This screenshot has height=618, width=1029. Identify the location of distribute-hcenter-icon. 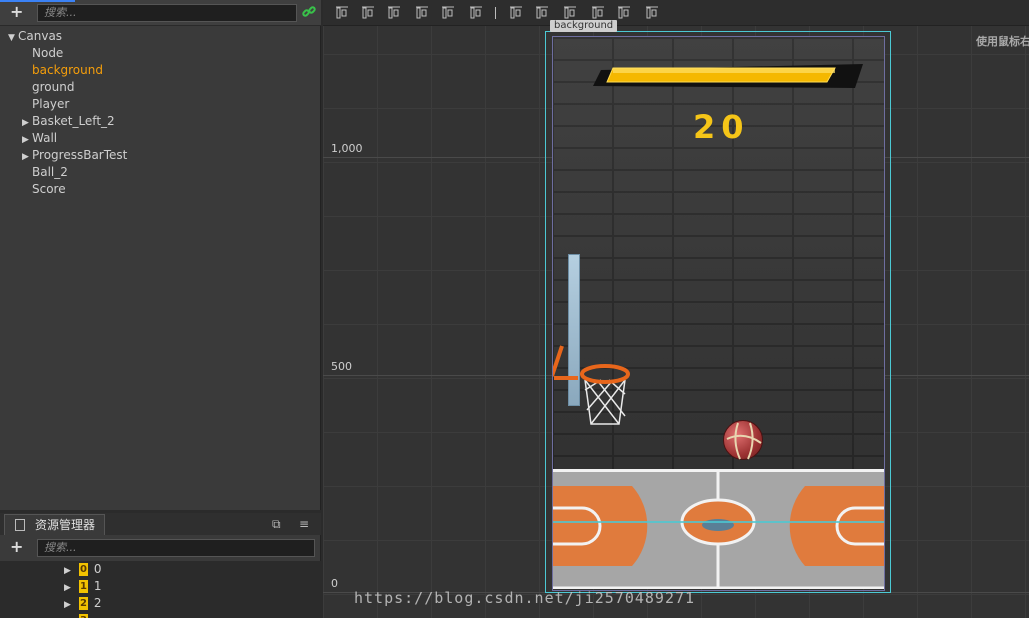
(624, 13).